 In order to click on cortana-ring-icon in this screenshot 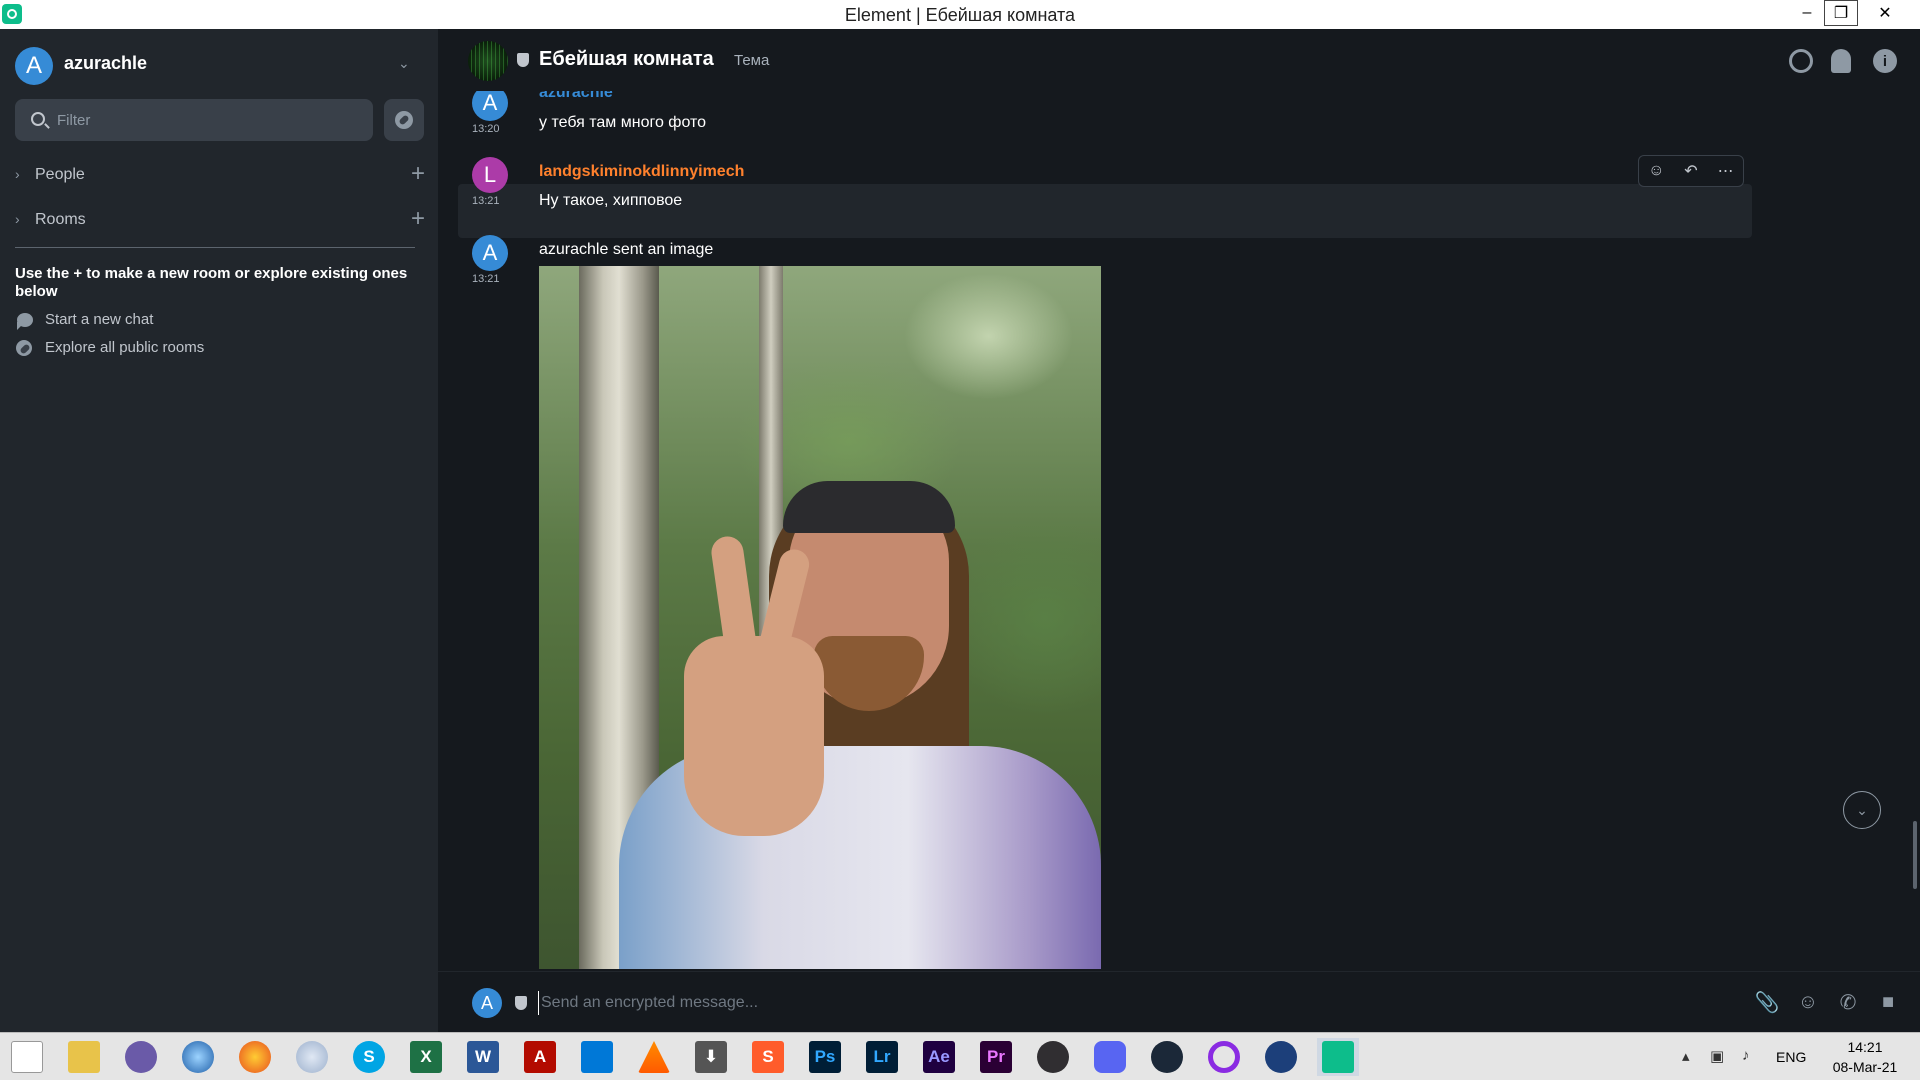, I will do `click(1224, 1057)`.